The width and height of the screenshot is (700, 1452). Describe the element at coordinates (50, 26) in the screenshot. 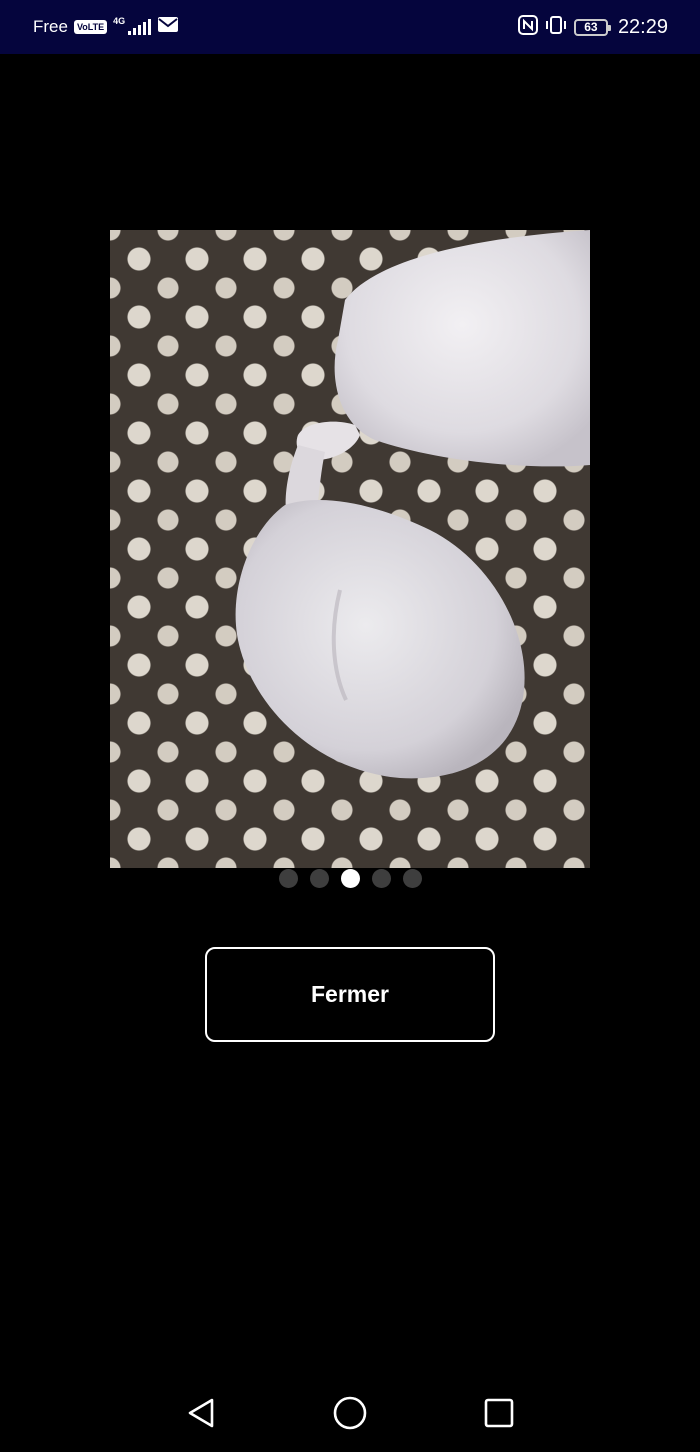

I see `carrier-name: Free` at that location.